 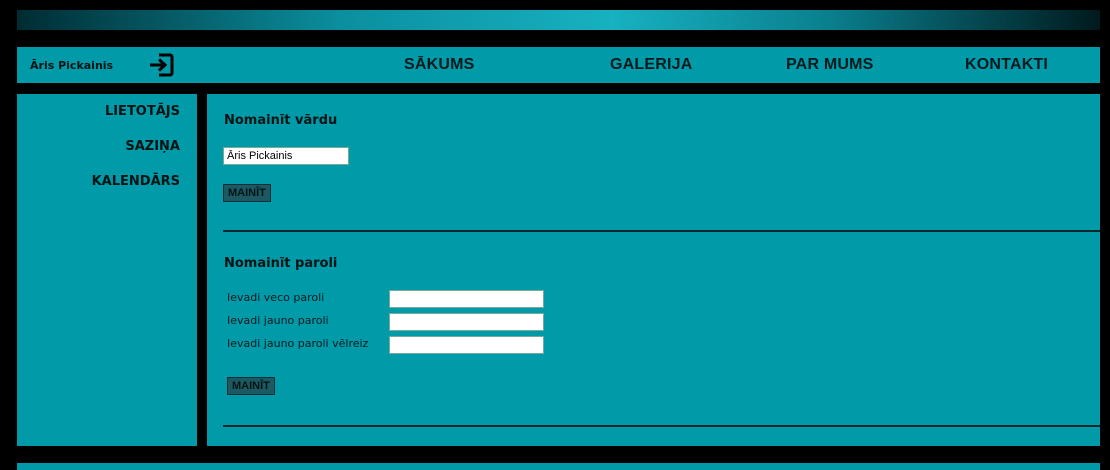 What do you see at coordinates (276, 297) in the screenshot?
I see `old-password-label: Ievadi veco paroli` at bounding box center [276, 297].